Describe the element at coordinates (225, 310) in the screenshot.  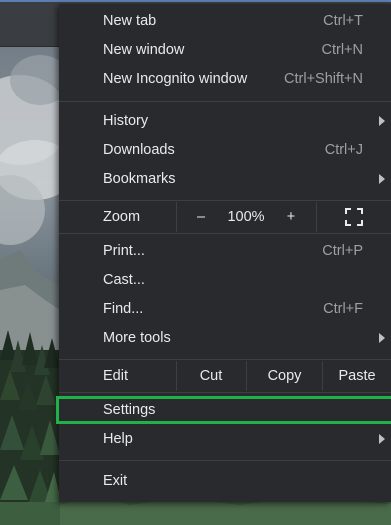
I see `menu-item-find: Find... Ctrl+F` at that location.